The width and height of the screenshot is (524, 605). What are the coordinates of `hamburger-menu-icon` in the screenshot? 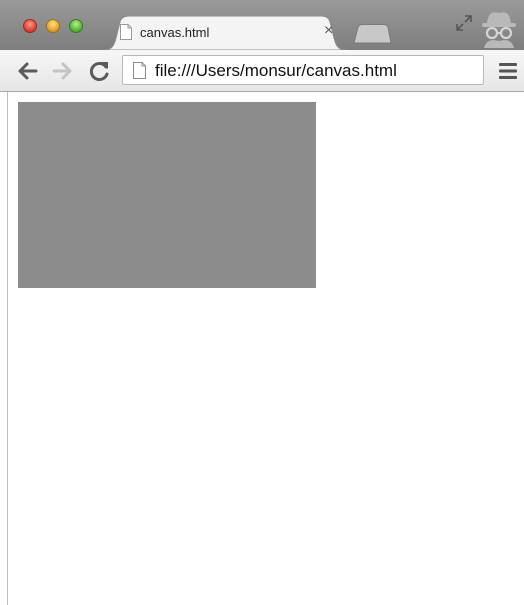 It's located at (508, 71).